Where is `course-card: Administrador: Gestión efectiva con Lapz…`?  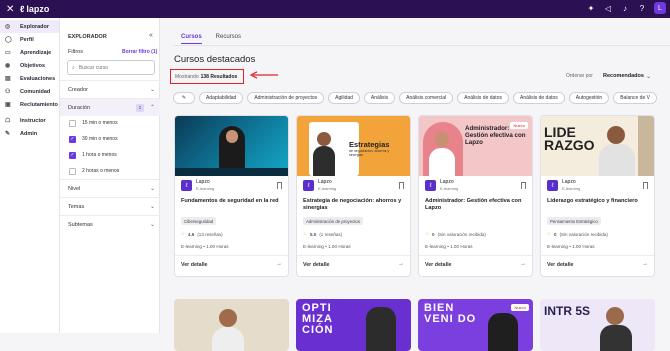 course-card: Administrador: Gestión efectiva con Lapz… is located at coordinates (475, 196).